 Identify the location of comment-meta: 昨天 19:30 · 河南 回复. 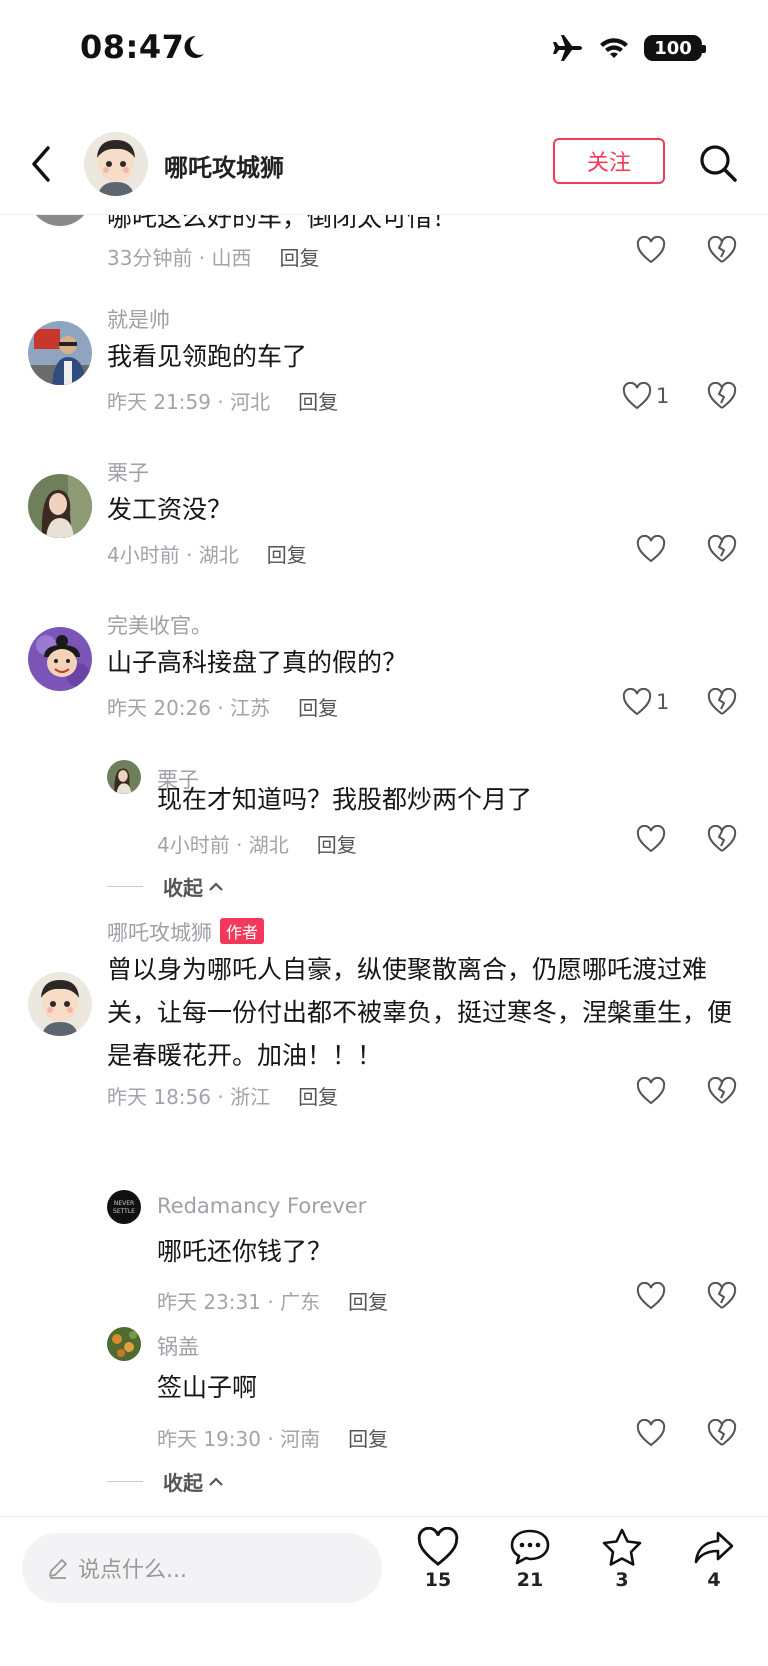
(272, 1437).